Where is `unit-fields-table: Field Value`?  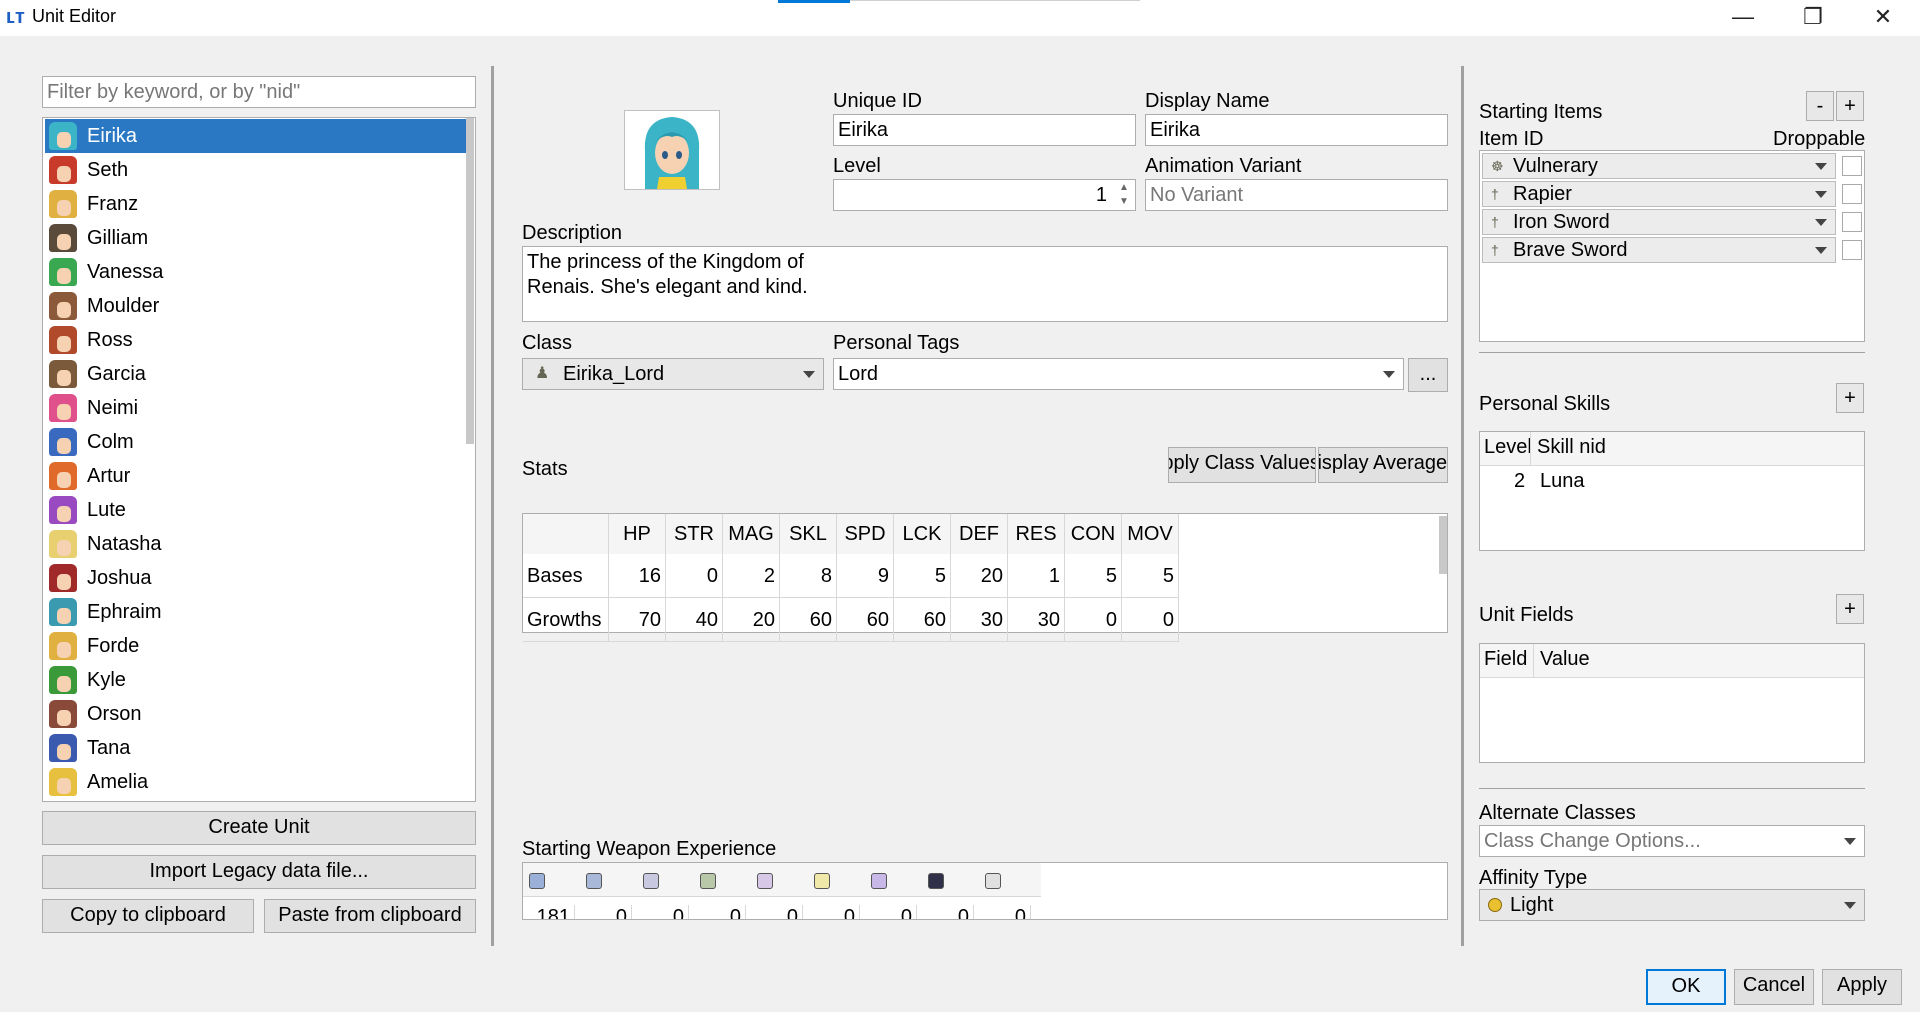
unit-fields-table: Field Value is located at coordinates (1672, 703).